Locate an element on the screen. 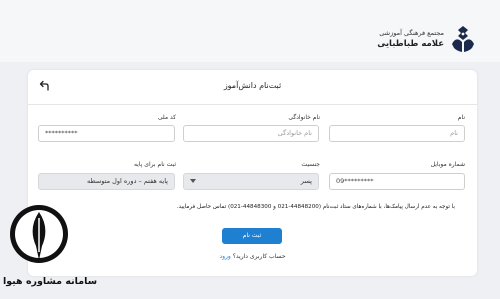  mobile-value: 09********* is located at coordinates (355, 181).